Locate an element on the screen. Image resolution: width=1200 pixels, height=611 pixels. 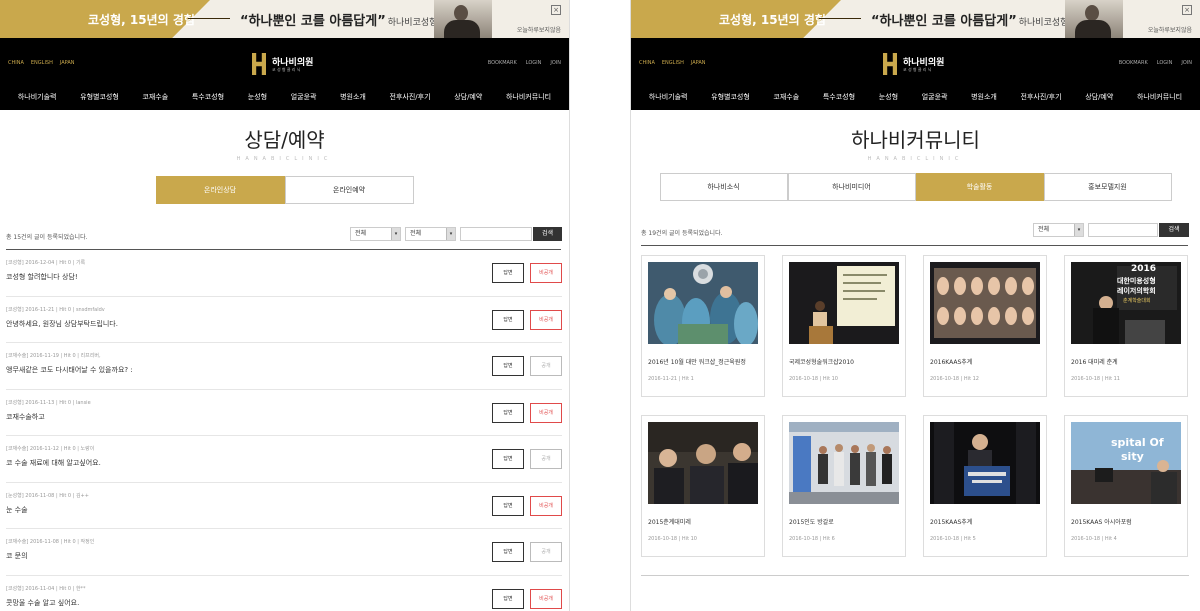
post-subject: 안녕하세요, 원장님 상담부탁드립니다. is located at coordinates (62, 324).